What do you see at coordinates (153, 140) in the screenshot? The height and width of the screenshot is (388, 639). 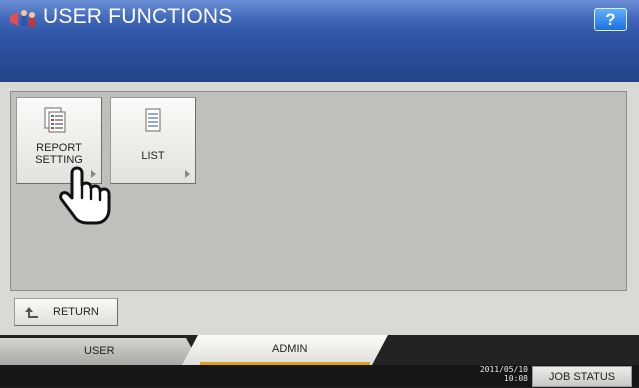 I see `list-button: LIST` at bounding box center [153, 140].